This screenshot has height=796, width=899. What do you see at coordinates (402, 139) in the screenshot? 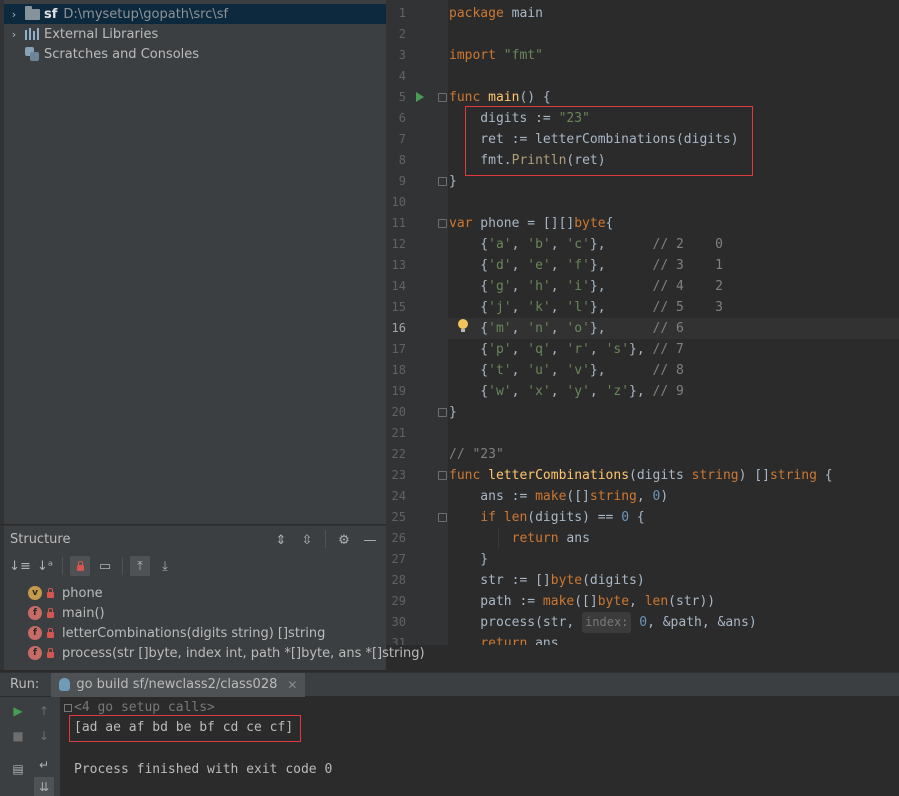
I see `line-number: 7` at bounding box center [402, 139].